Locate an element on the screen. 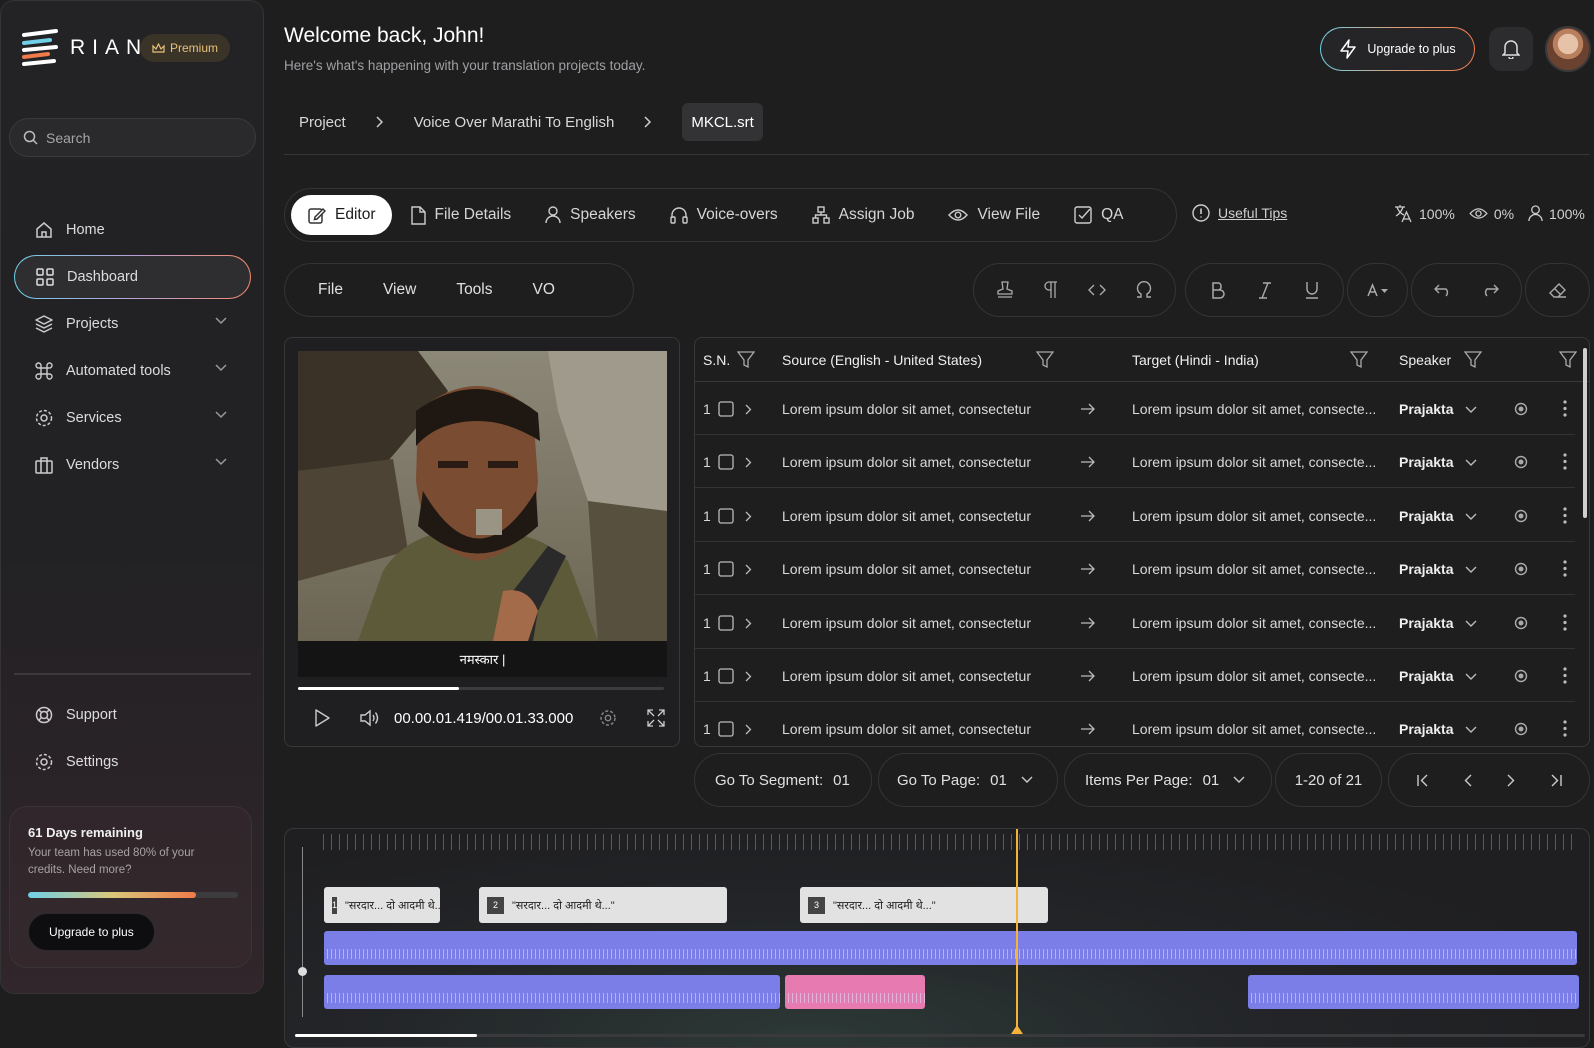  nav-item-automated-tools: Automated tools is located at coordinates (132, 371).